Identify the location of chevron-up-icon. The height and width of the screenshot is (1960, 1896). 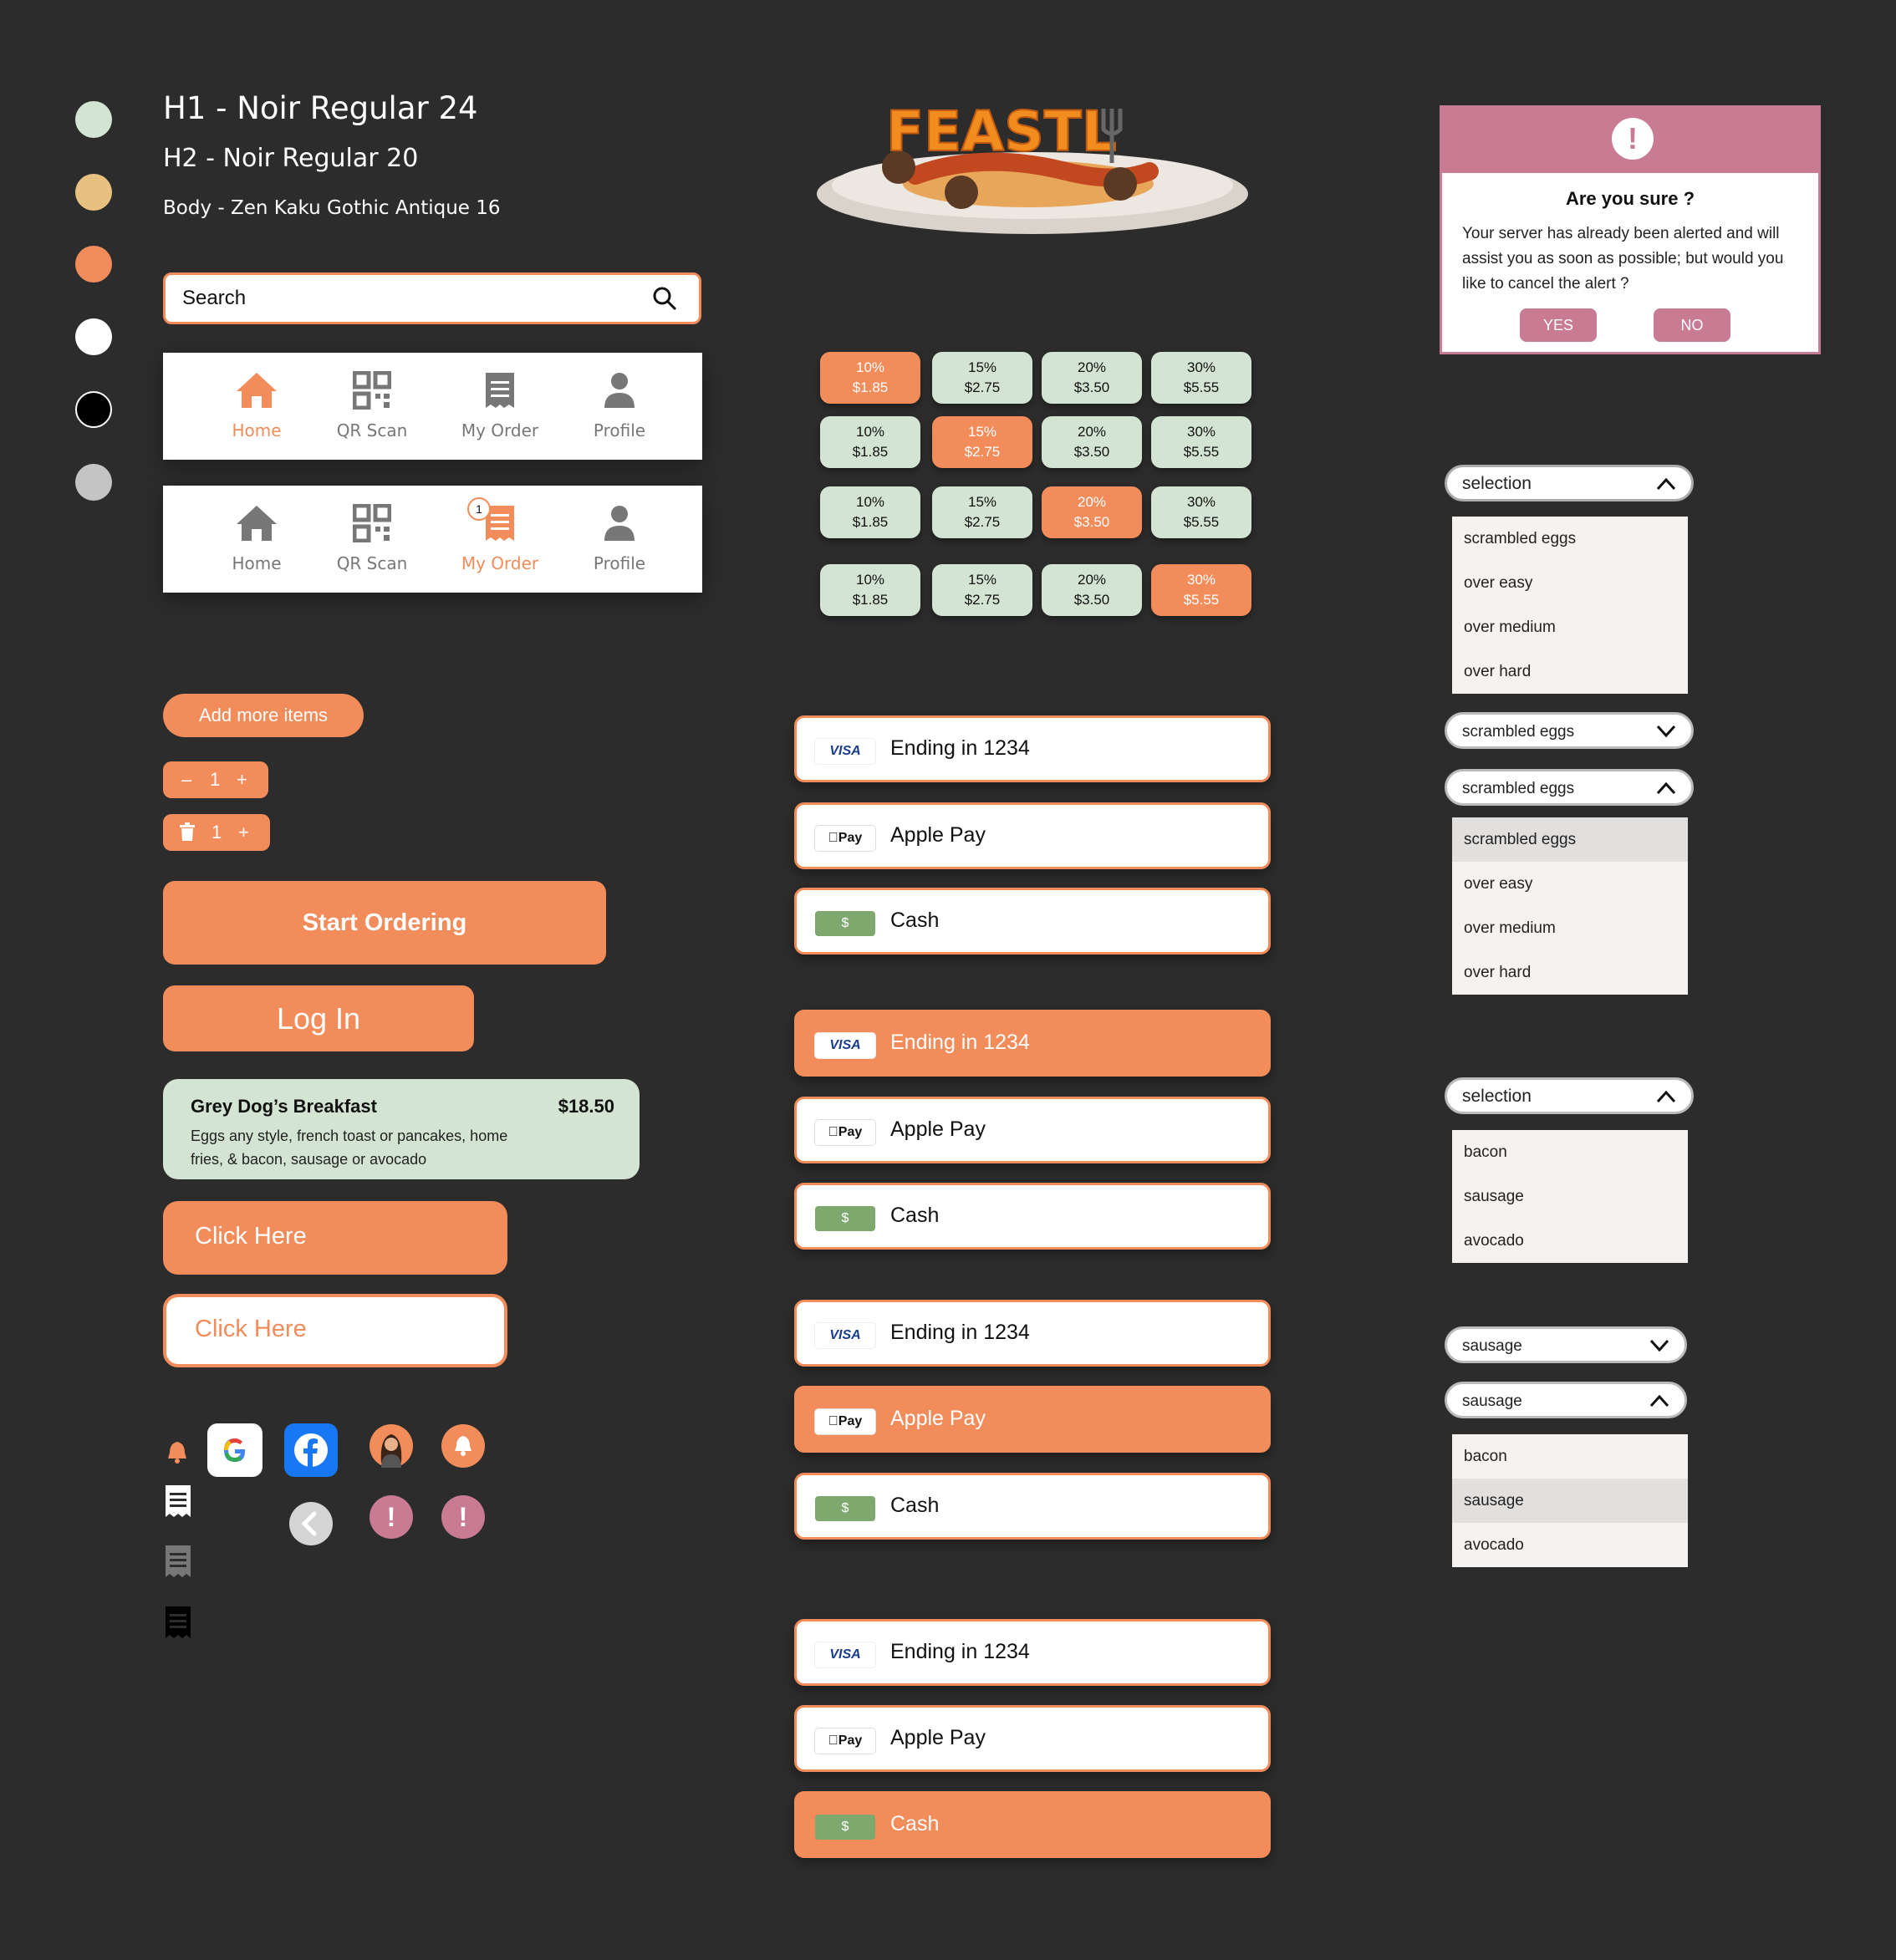
(1659, 1401).